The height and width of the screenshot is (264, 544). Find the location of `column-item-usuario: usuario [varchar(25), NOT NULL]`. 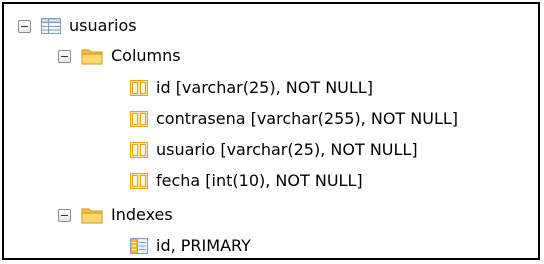

column-item-usuario: usuario [varchar(25), NOT NULL] is located at coordinates (274, 150).